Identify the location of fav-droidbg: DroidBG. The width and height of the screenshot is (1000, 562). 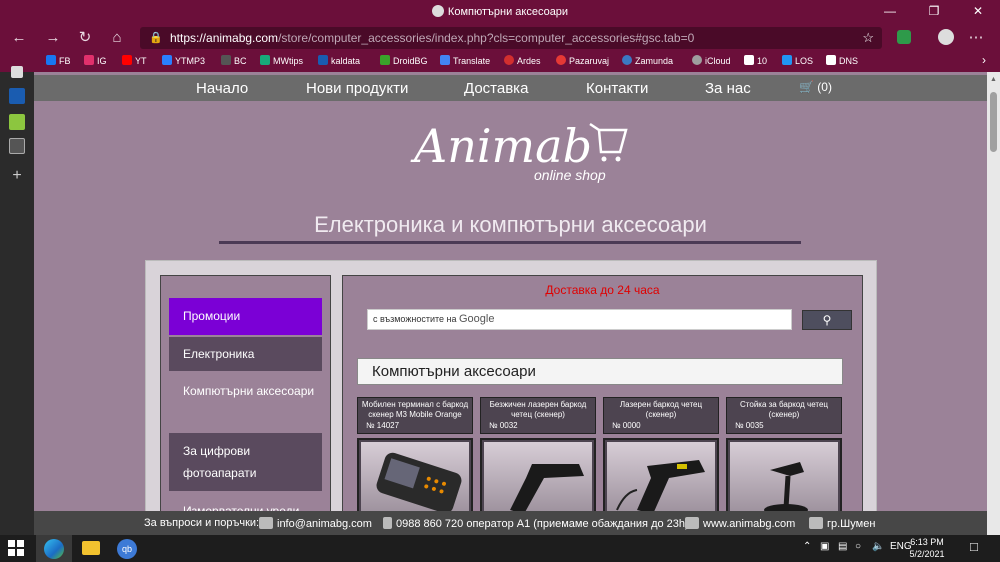
(404, 60).